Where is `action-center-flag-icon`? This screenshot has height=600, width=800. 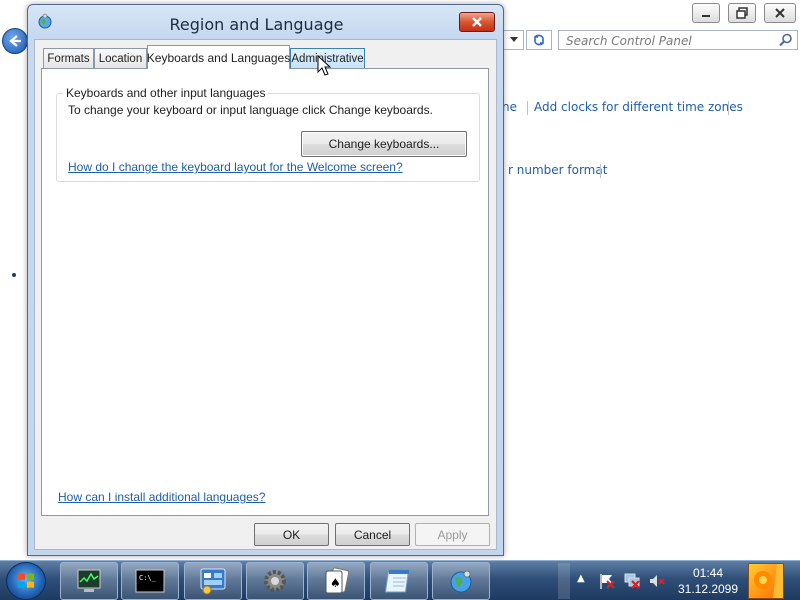 action-center-flag-icon is located at coordinates (607, 581).